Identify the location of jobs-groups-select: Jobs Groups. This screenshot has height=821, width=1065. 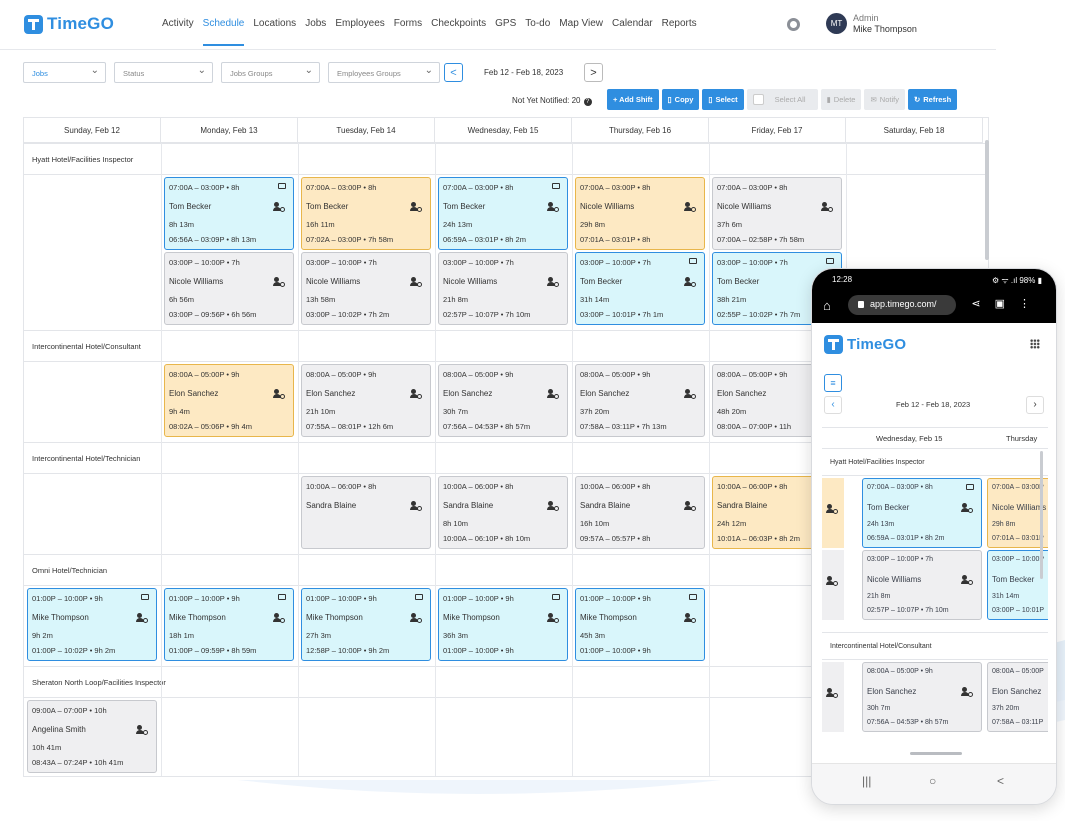
(270, 72).